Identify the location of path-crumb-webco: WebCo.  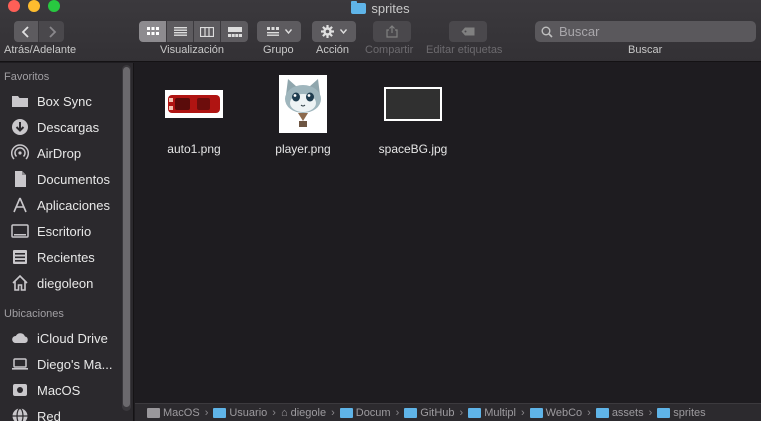
(556, 412).